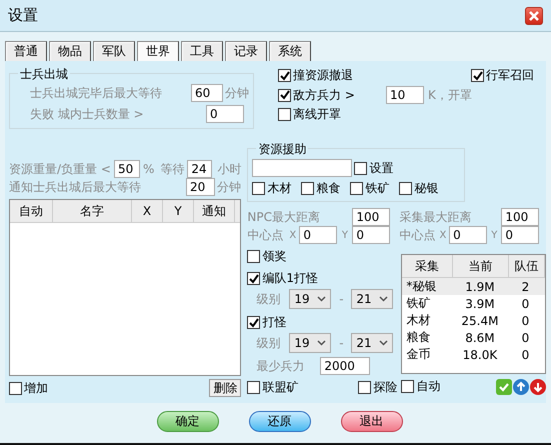 Image resolution: width=551 pixels, height=445 pixels. Describe the element at coordinates (377, 188) in the screenshot. I see `option-label: 铁矿` at that location.